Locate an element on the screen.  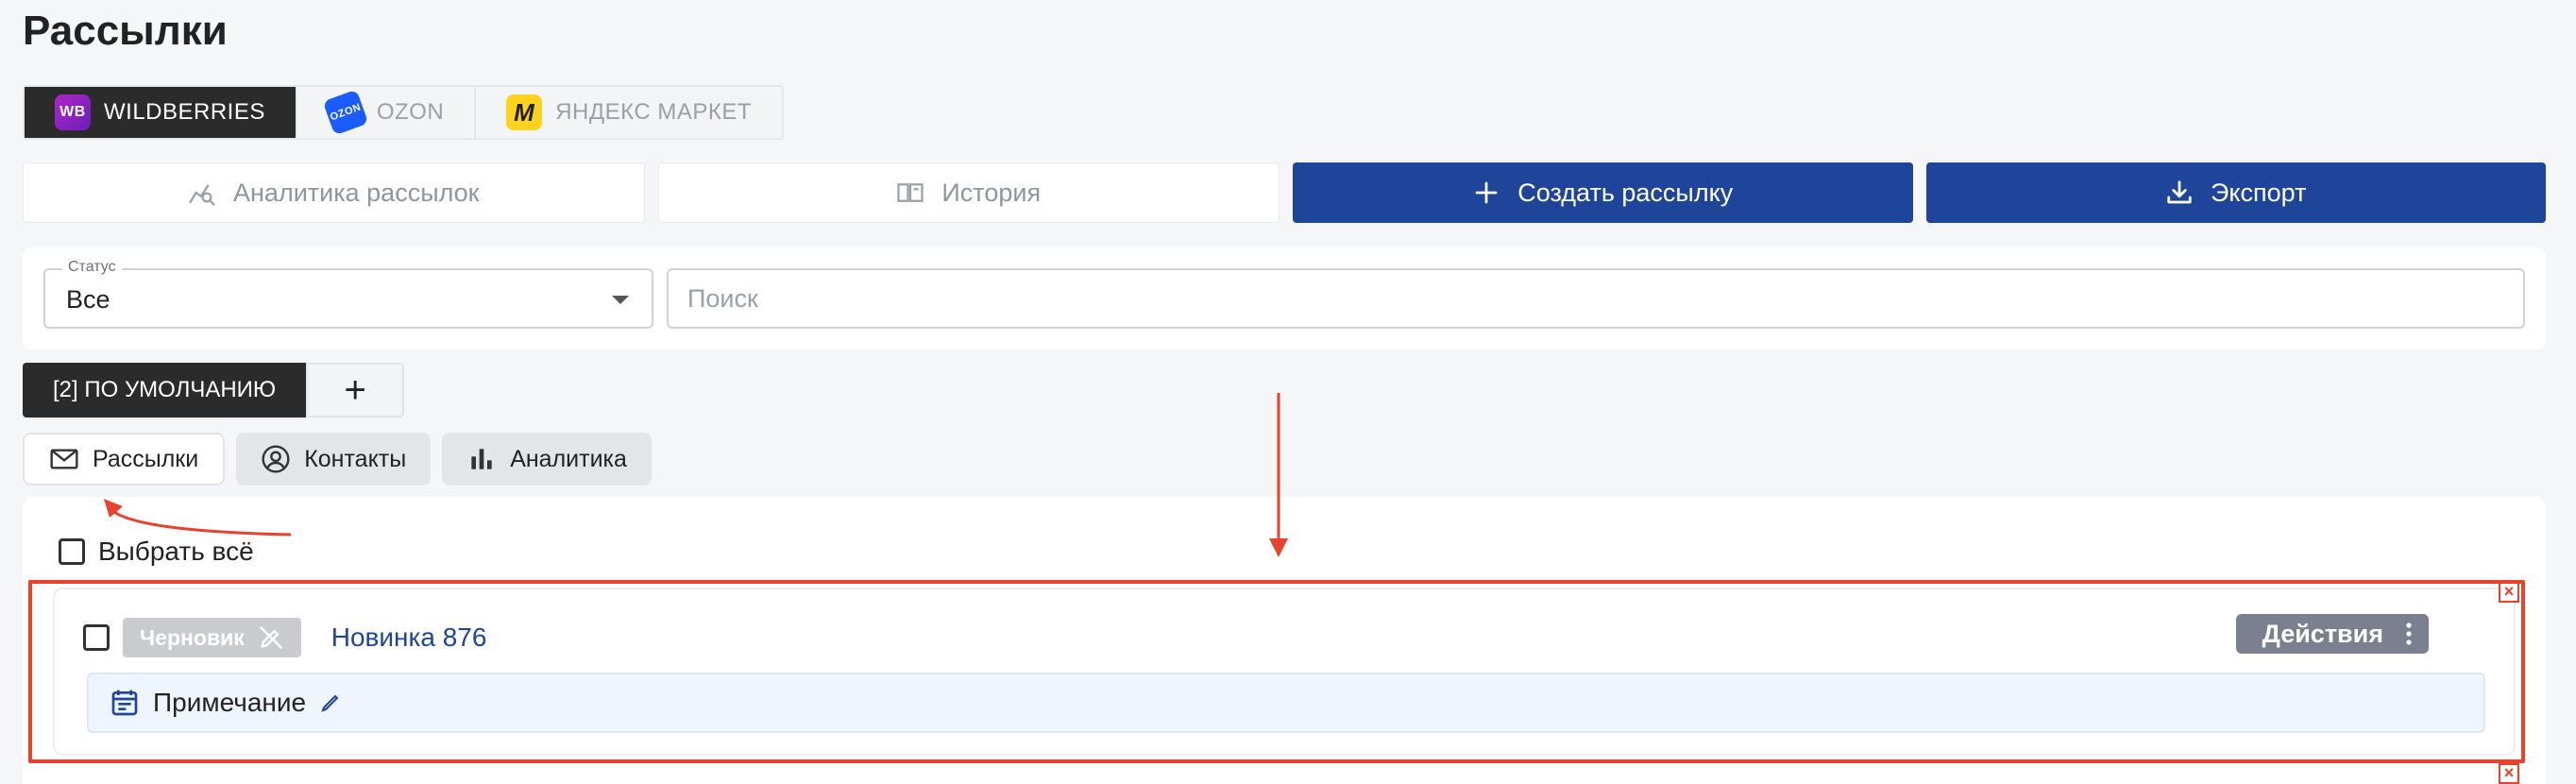
filter-panel: Статус Все is located at coordinates (1284, 298).